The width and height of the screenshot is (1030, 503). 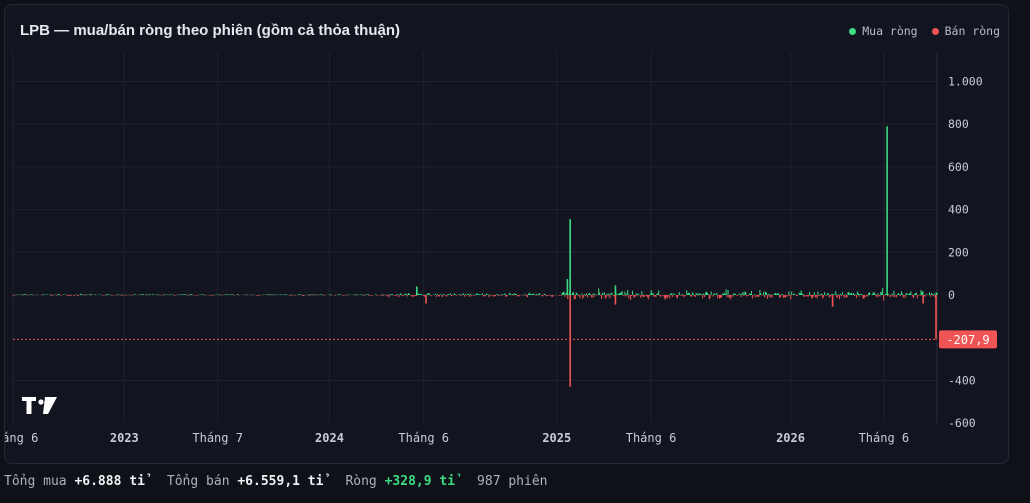 I want to click on net-label: Ròng, so click(x=361, y=481).